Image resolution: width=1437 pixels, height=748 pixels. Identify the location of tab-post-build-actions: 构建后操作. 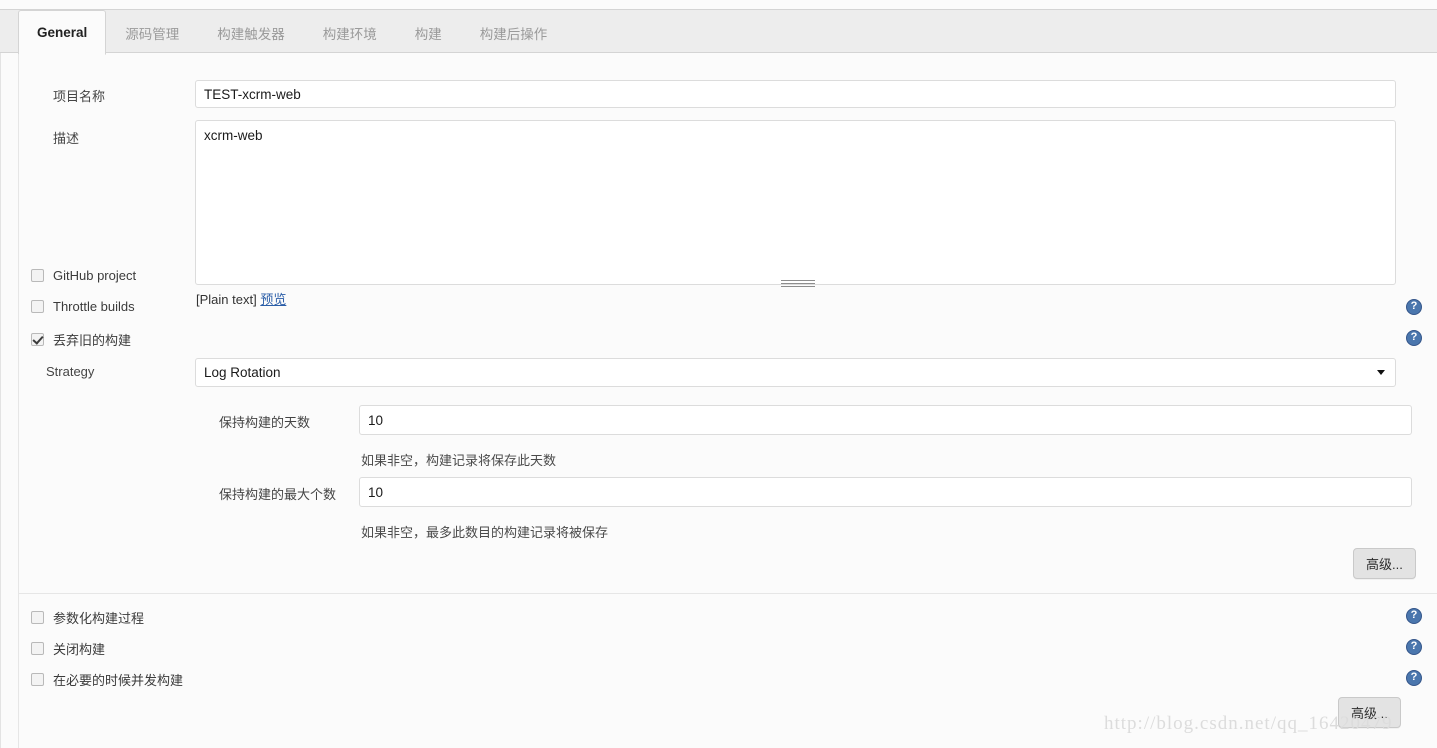
(514, 32).